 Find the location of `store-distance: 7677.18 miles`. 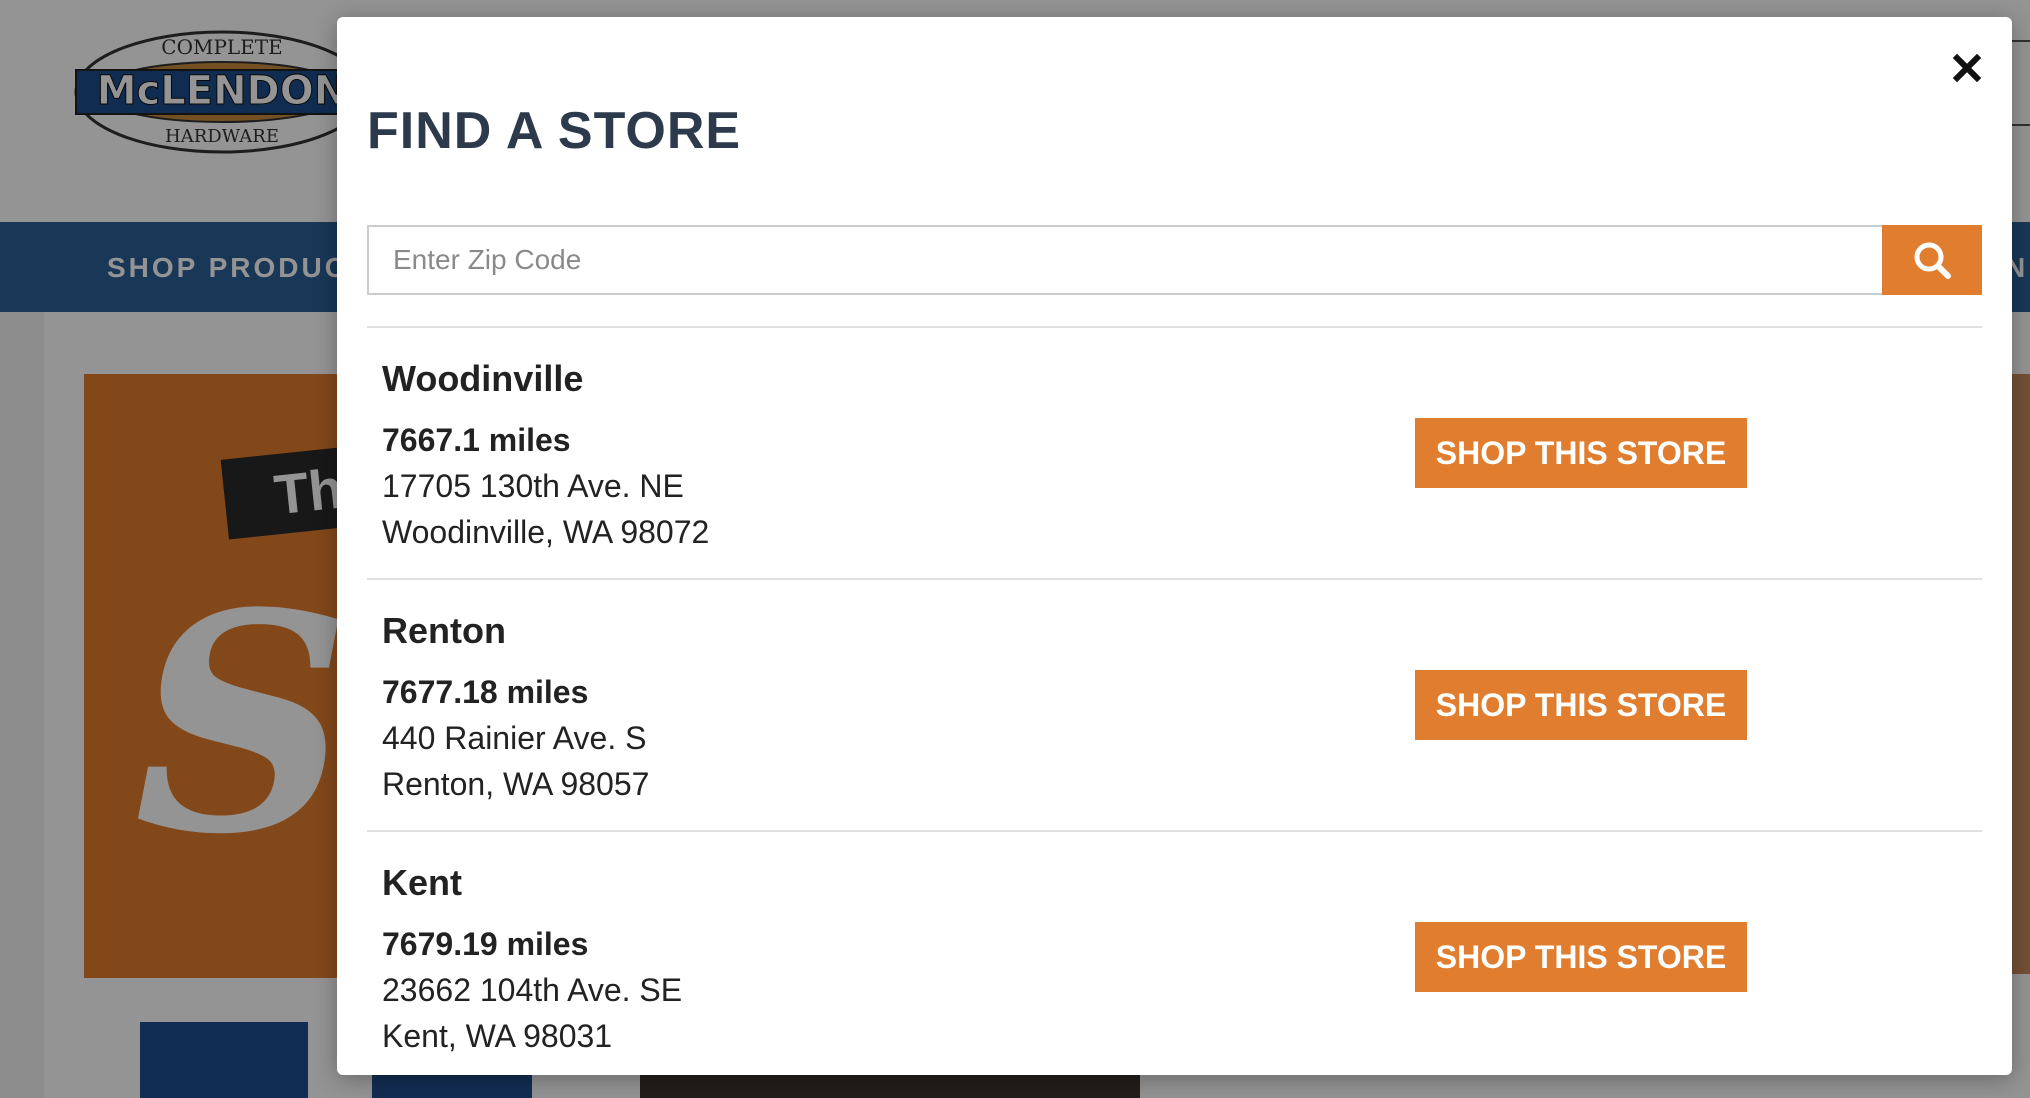

store-distance: 7677.18 miles is located at coordinates (485, 692).